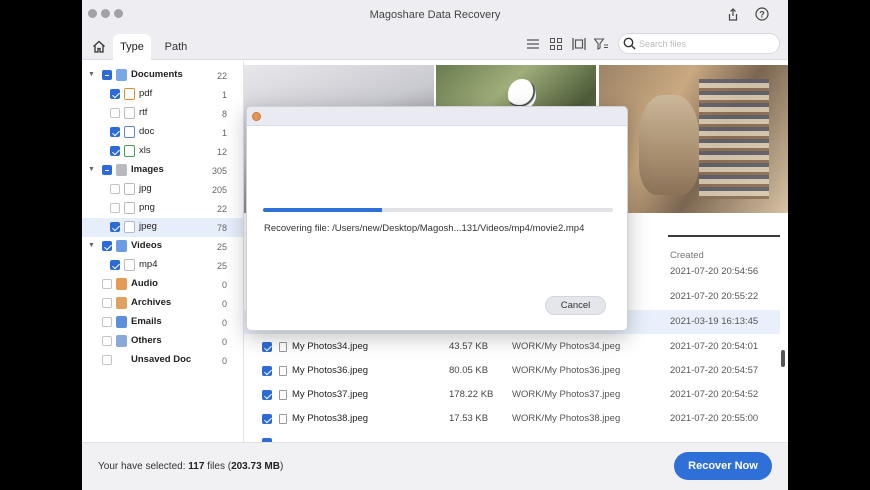 This screenshot has width=870, height=490. Describe the element at coordinates (579, 44) in the screenshot. I see `preview-view-icon` at that location.